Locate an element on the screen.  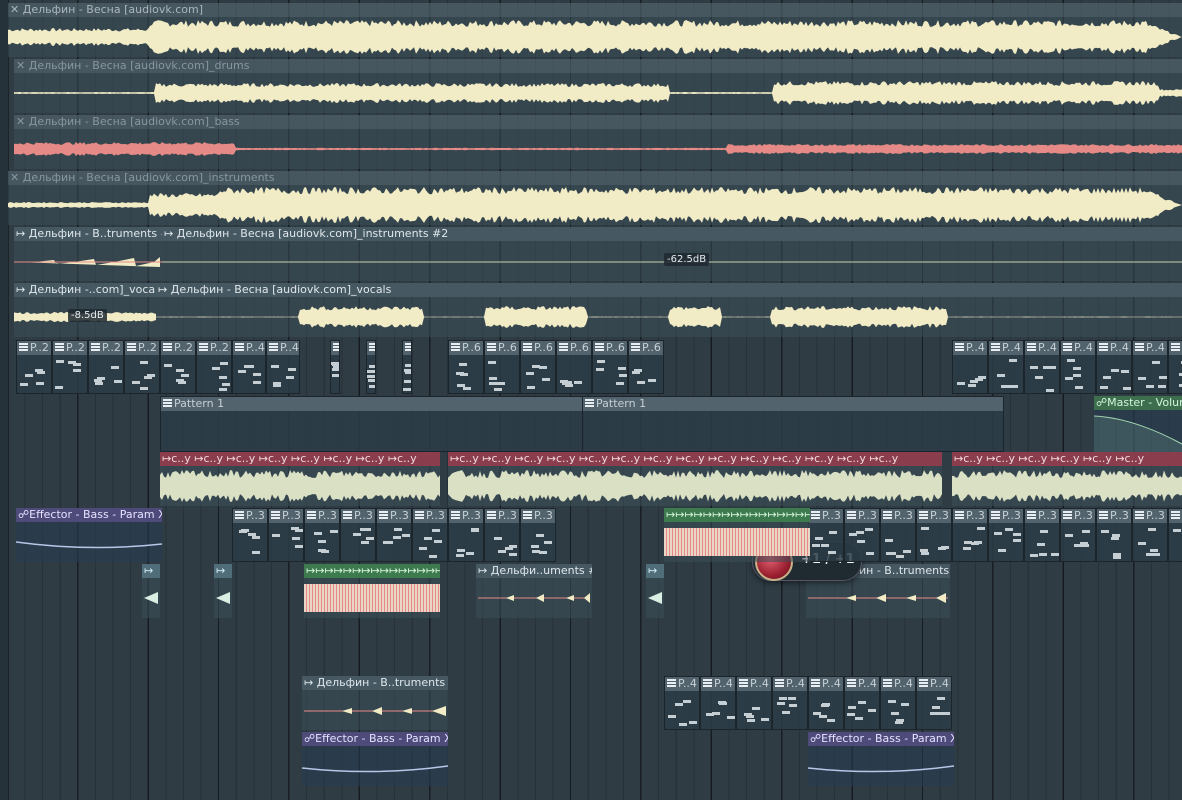
audio-clip-instruments-short: ↦ Дельфин - B..truments #2 is located at coordinates (88, 254).